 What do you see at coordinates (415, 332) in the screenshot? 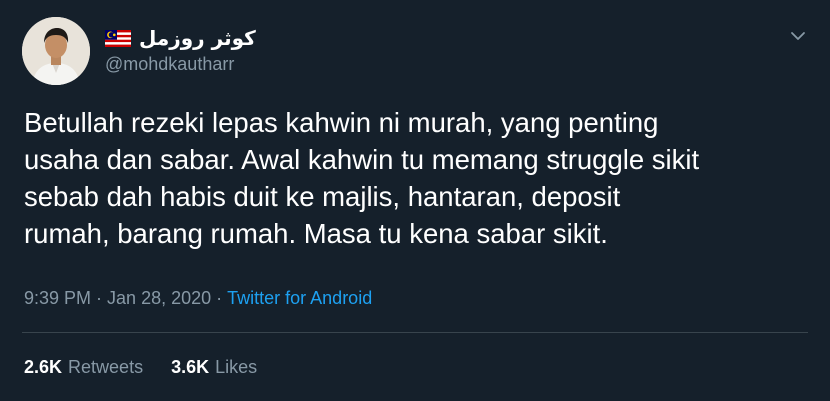
I see `divider` at bounding box center [415, 332].